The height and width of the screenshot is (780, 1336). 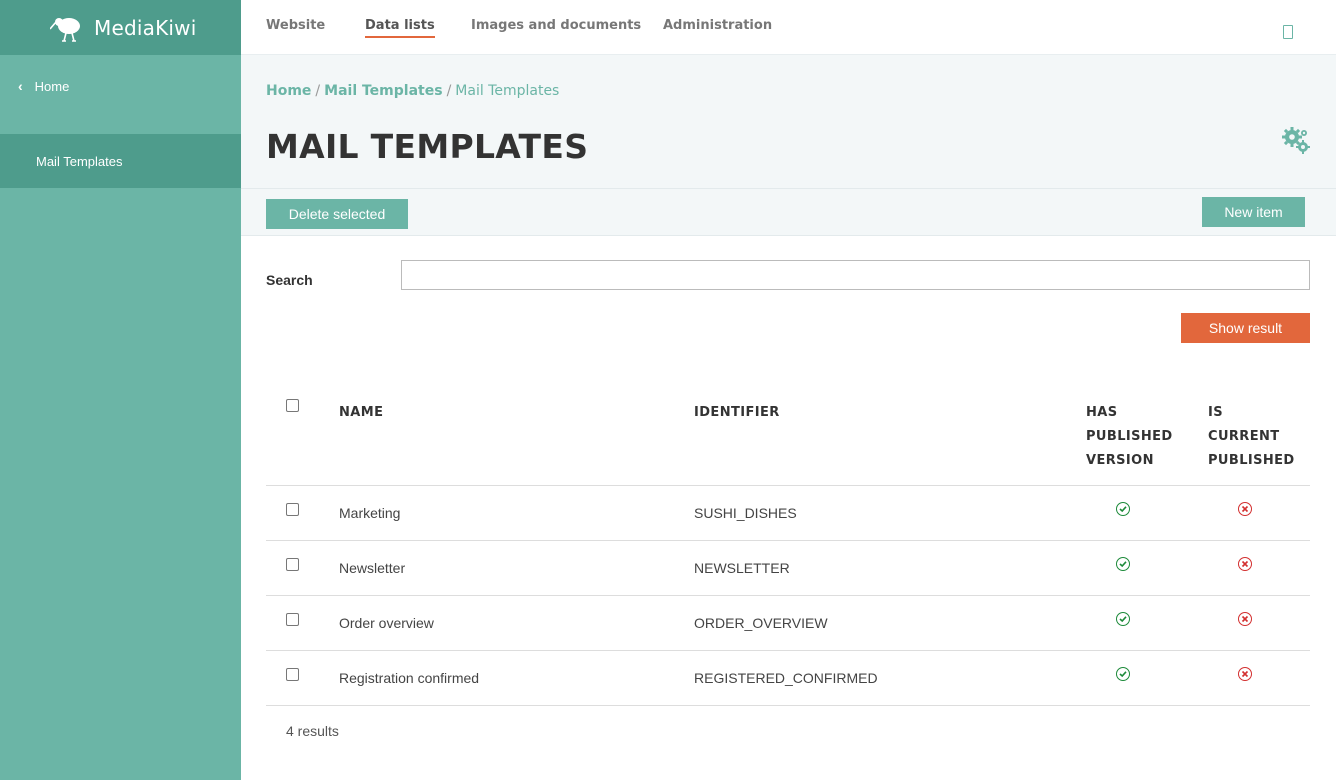 I want to click on row-identifier: SUSHI_DISHES, so click(x=745, y=513).